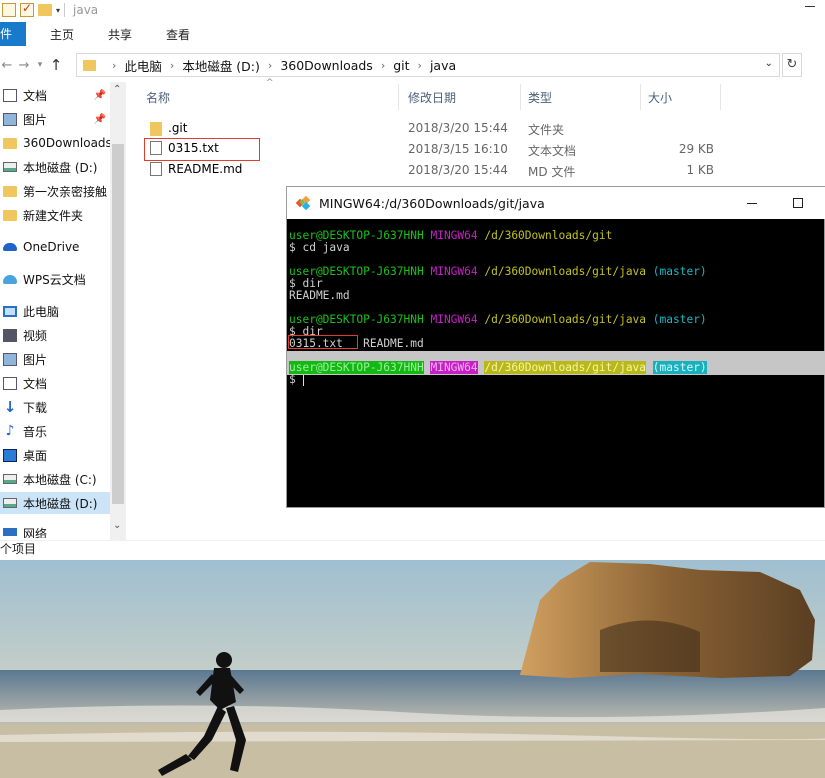  I want to click on breadcrumb-this-pc: 此电脑, so click(143, 65).